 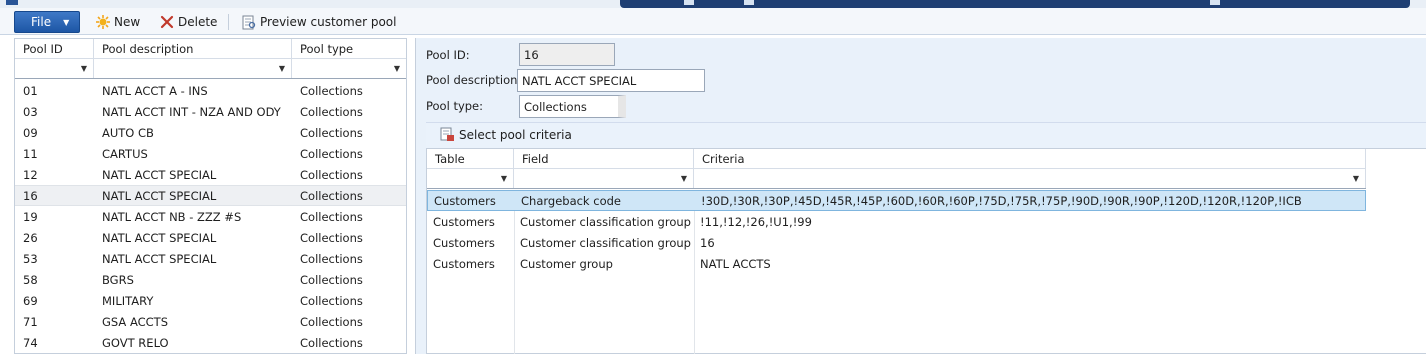 I want to click on column-header-field: Field, so click(x=604, y=158).